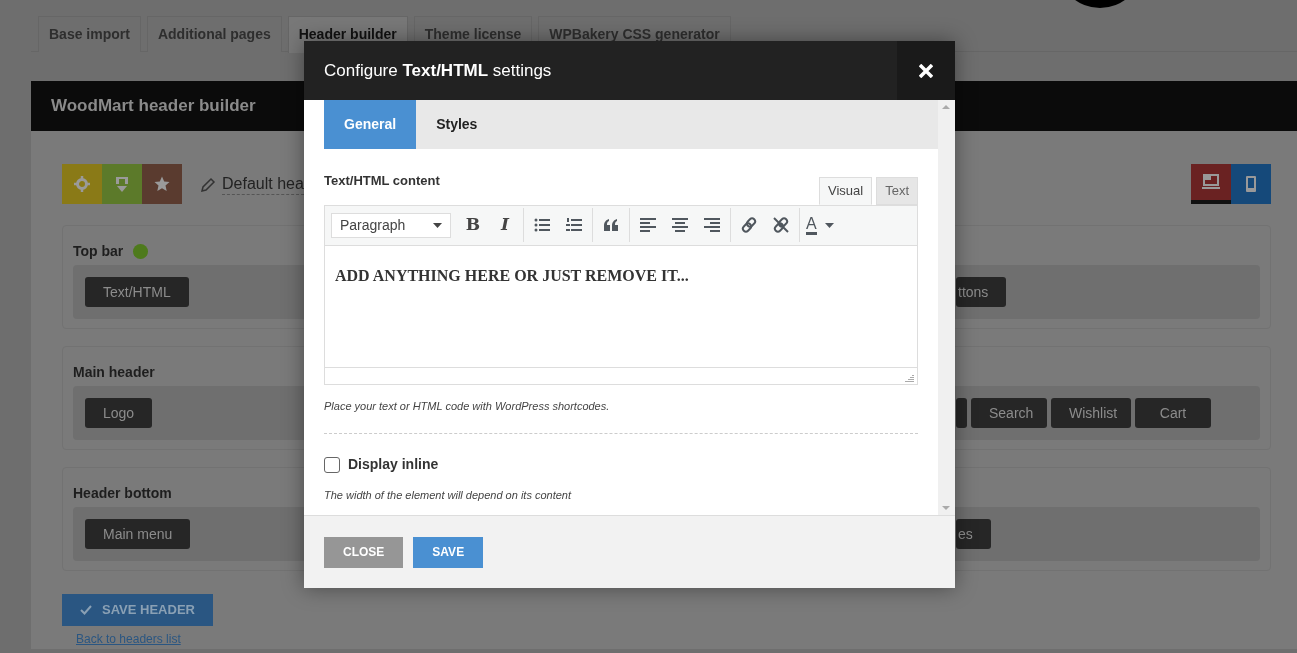 Image resolution: width=1297 pixels, height=653 pixels. Describe the element at coordinates (897, 190) in the screenshot. I see `editor-tab: Text` at that location.